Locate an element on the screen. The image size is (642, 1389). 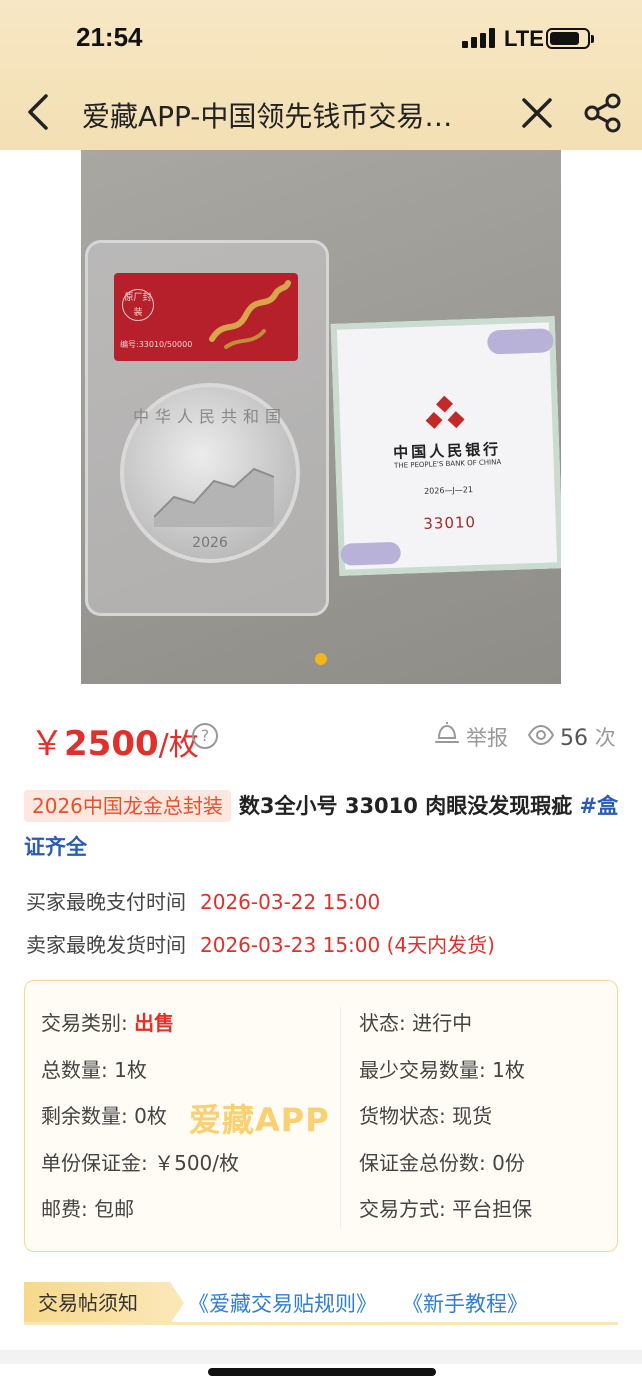
buyer-deadline-value: 2026-03-22 15:00 is located at coordinates (290, 902).